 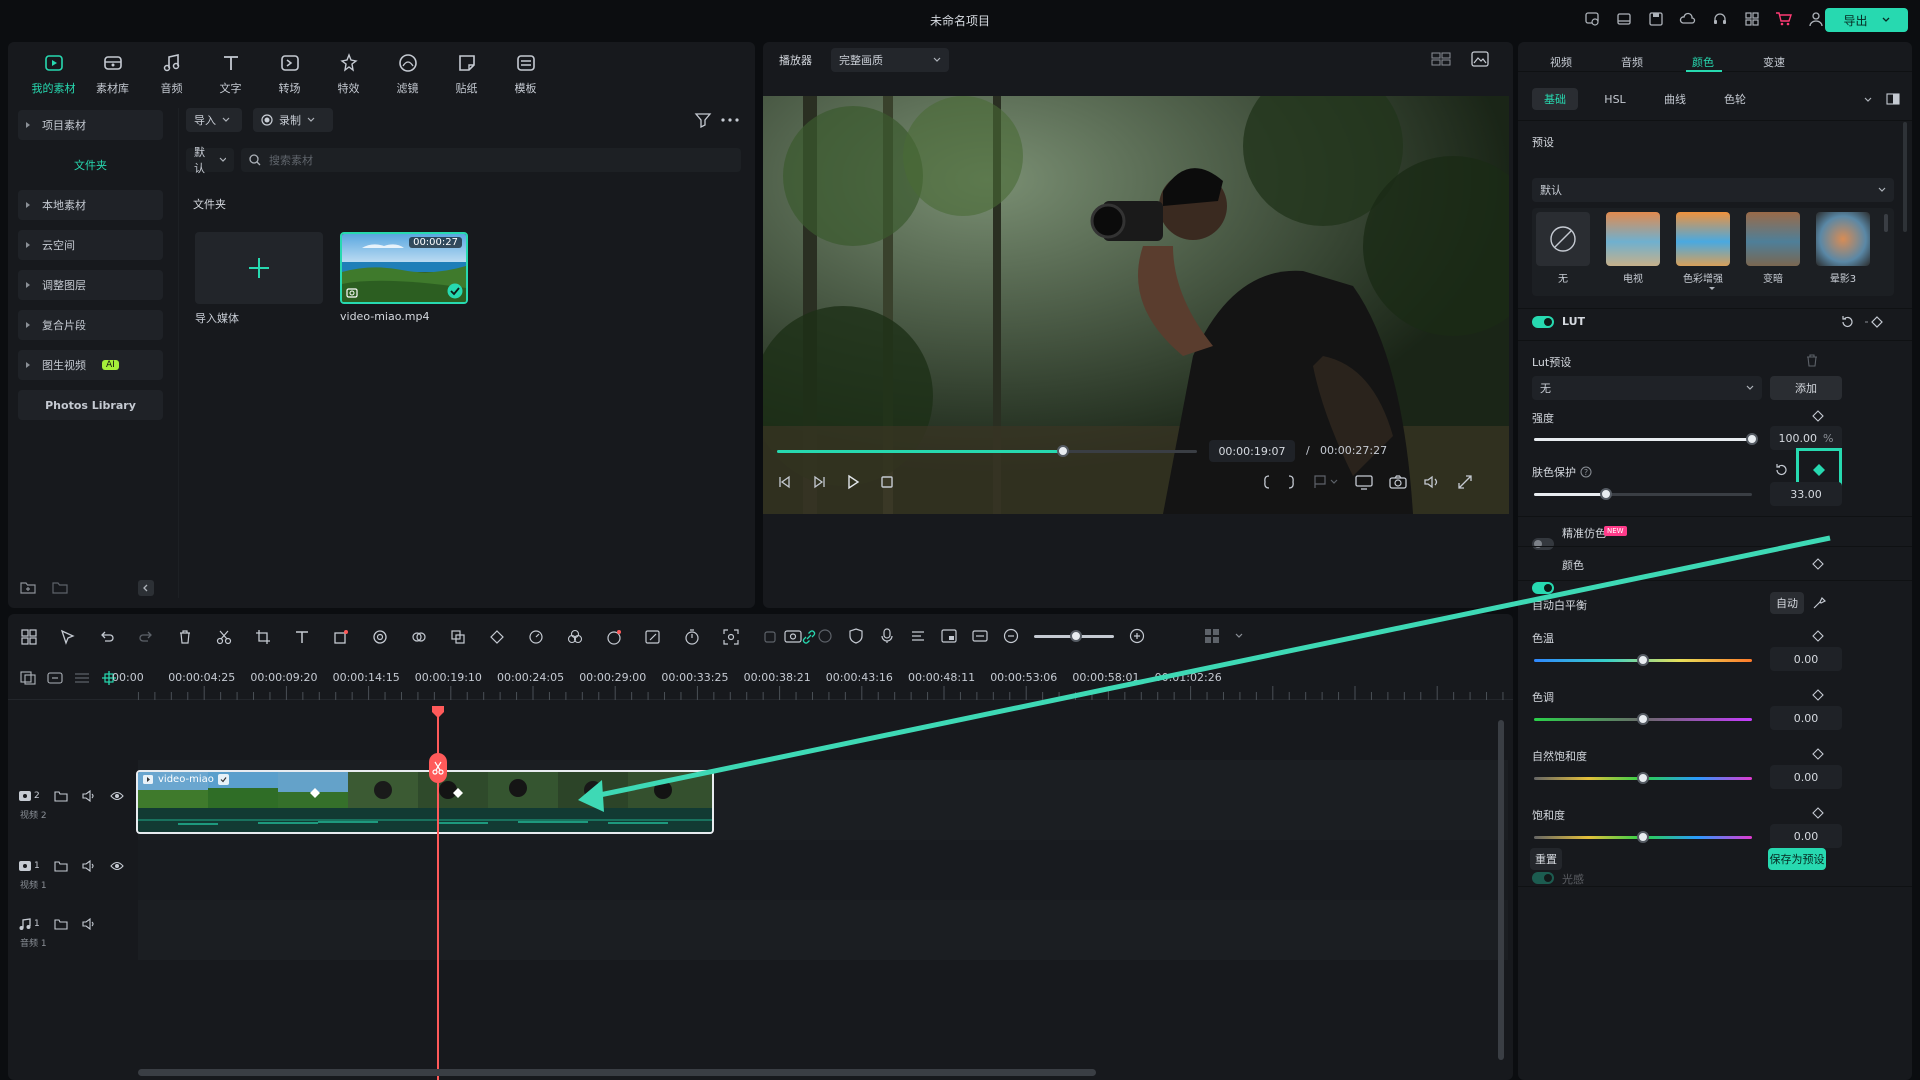 I want to click on zoom-in-icon, so click(x=1137, y=636).